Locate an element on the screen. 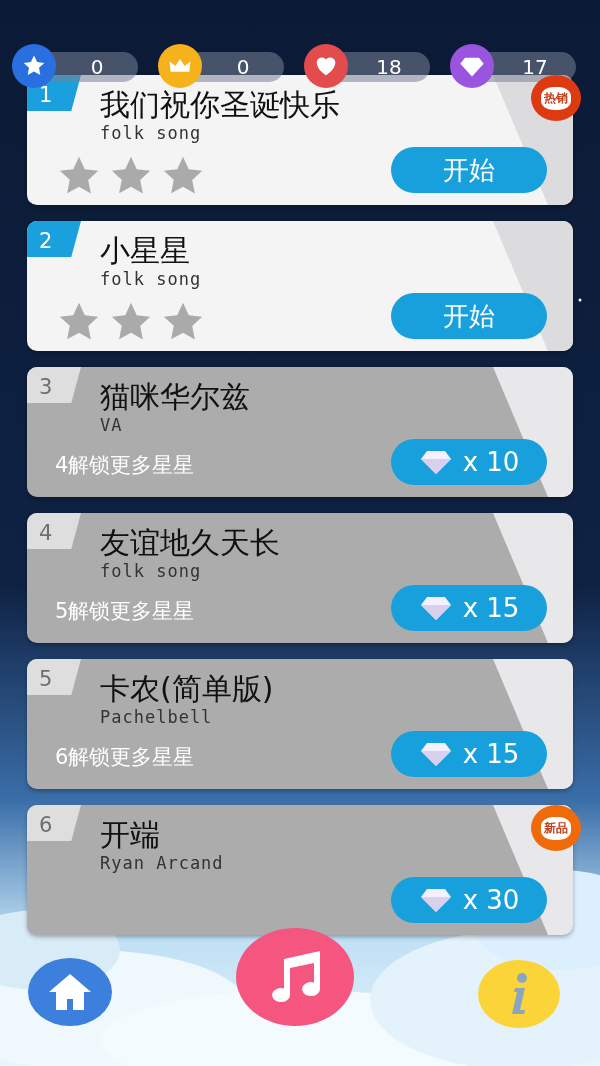 The height and width of the screenshot is (1066, 600). unlock-hint: 6解锁更多星星 is located at coordinates (125, 757).